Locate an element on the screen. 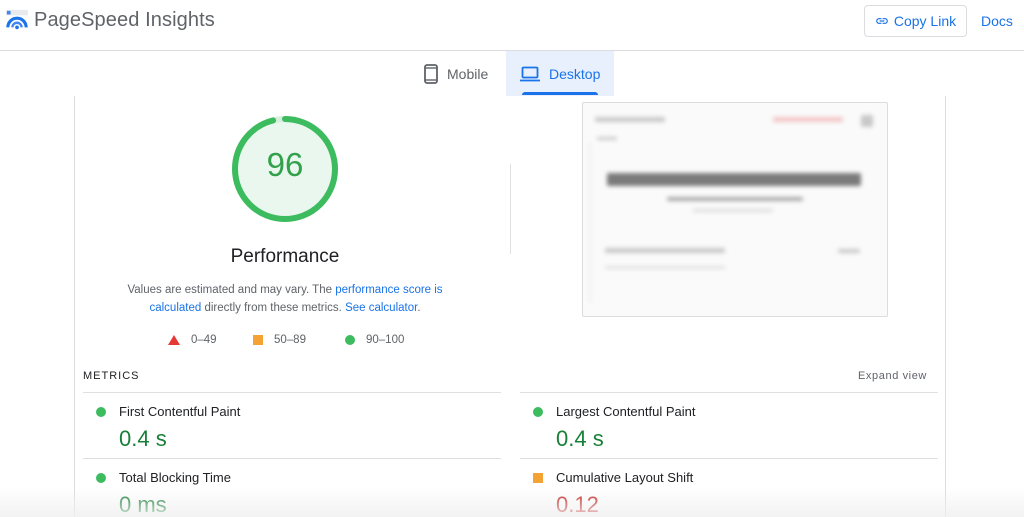 The height and width of the screenshot is (517, 1024). page-screenshot-thumbnail is located at coordinates (735, 209).